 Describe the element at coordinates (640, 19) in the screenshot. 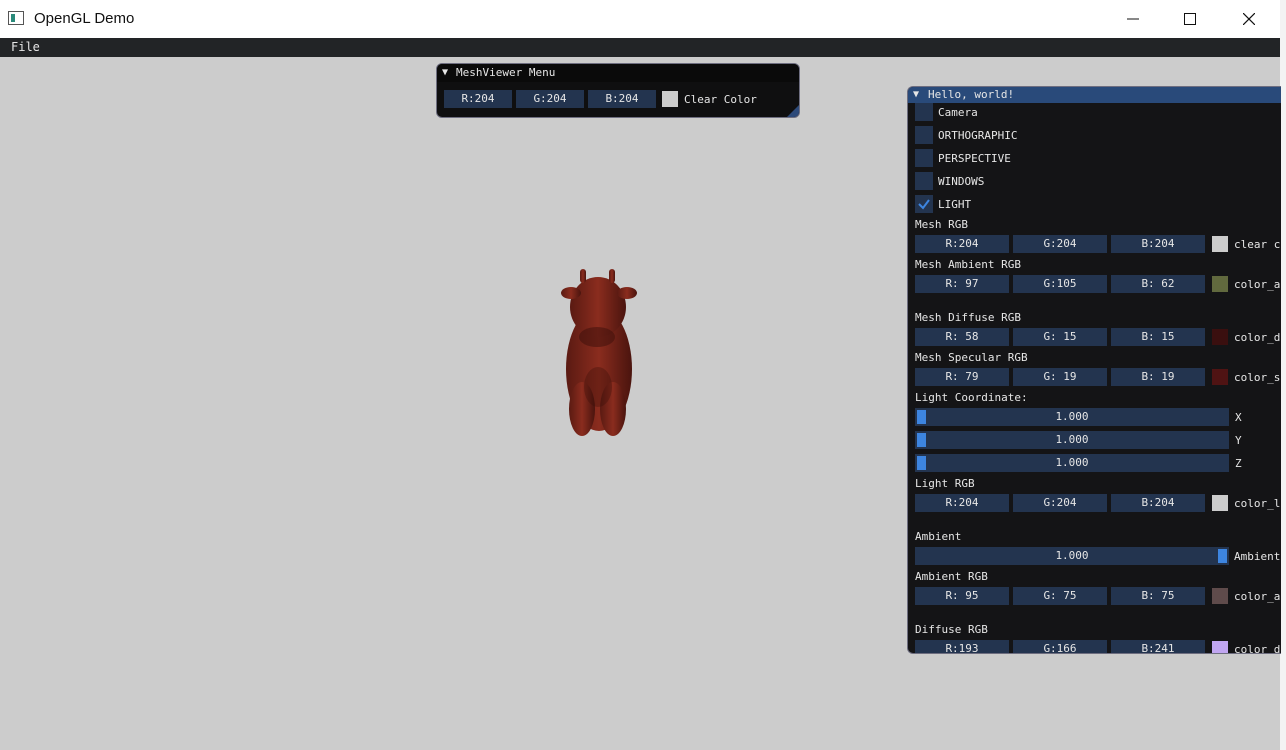

I see `title-bar: OpenGL Demo` at that location.